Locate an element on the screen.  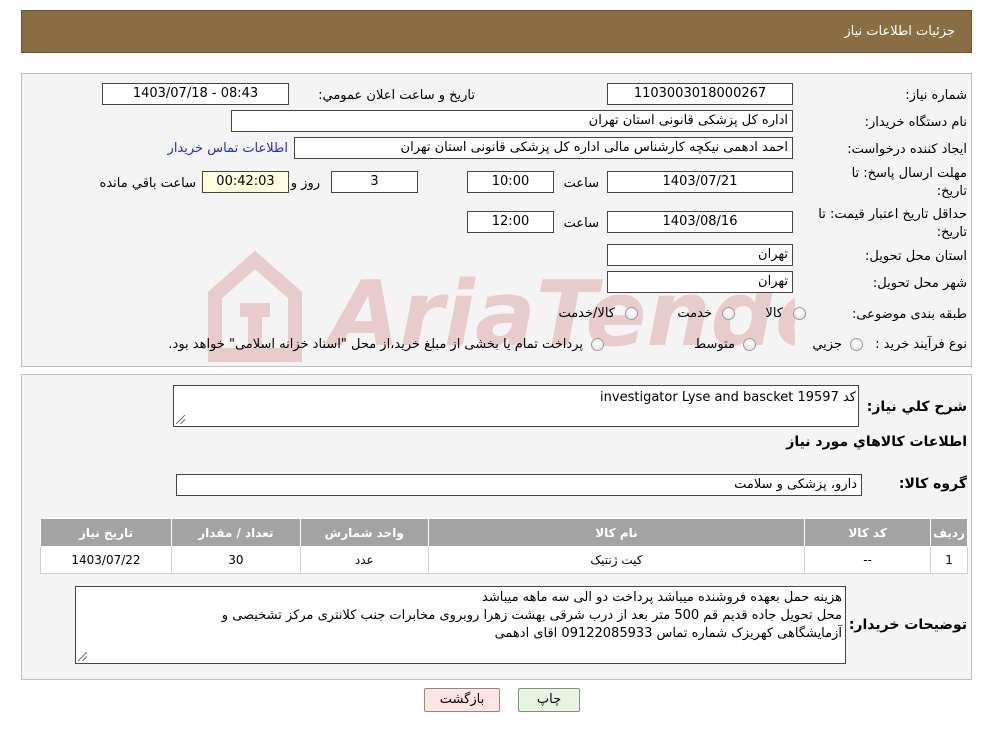
city-field: تهران is located at coordinates (700, 282).